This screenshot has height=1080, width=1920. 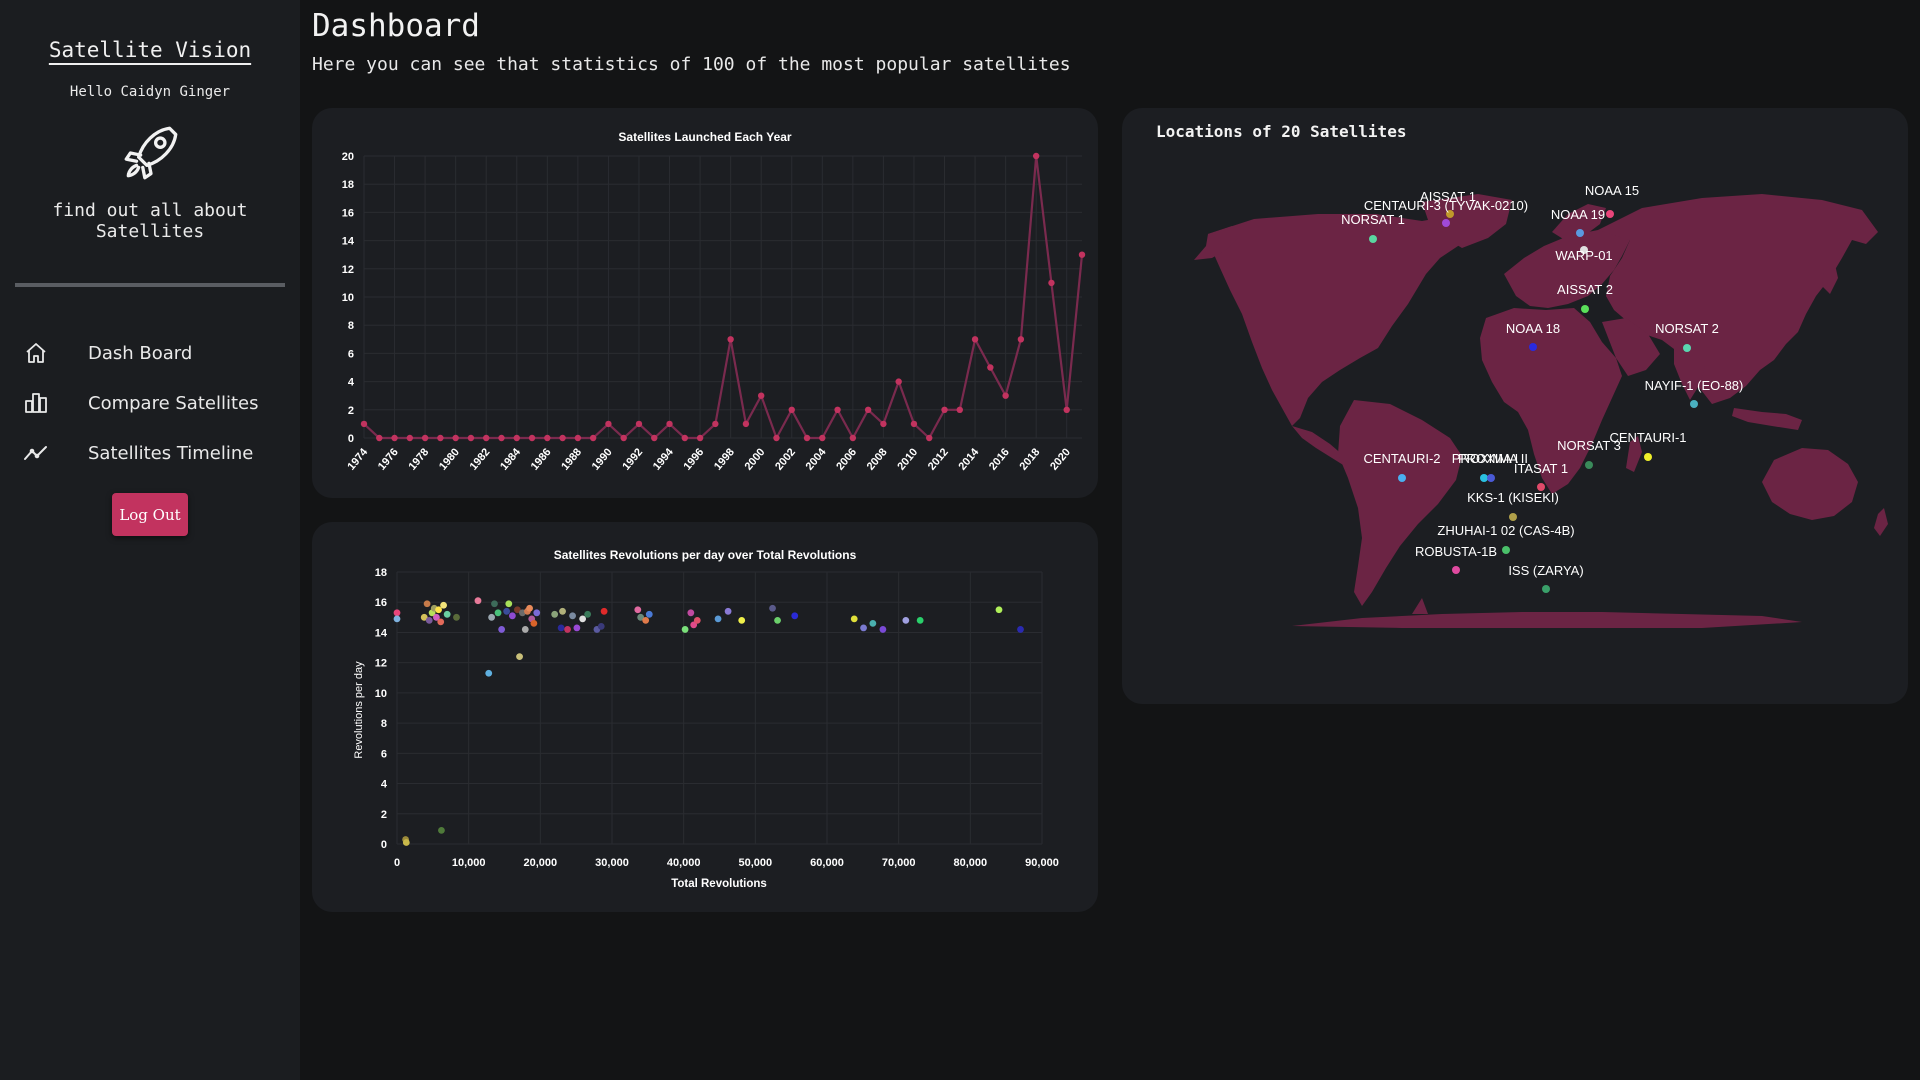 I want to click on sidebar-divider, so click(x=150, y=285).